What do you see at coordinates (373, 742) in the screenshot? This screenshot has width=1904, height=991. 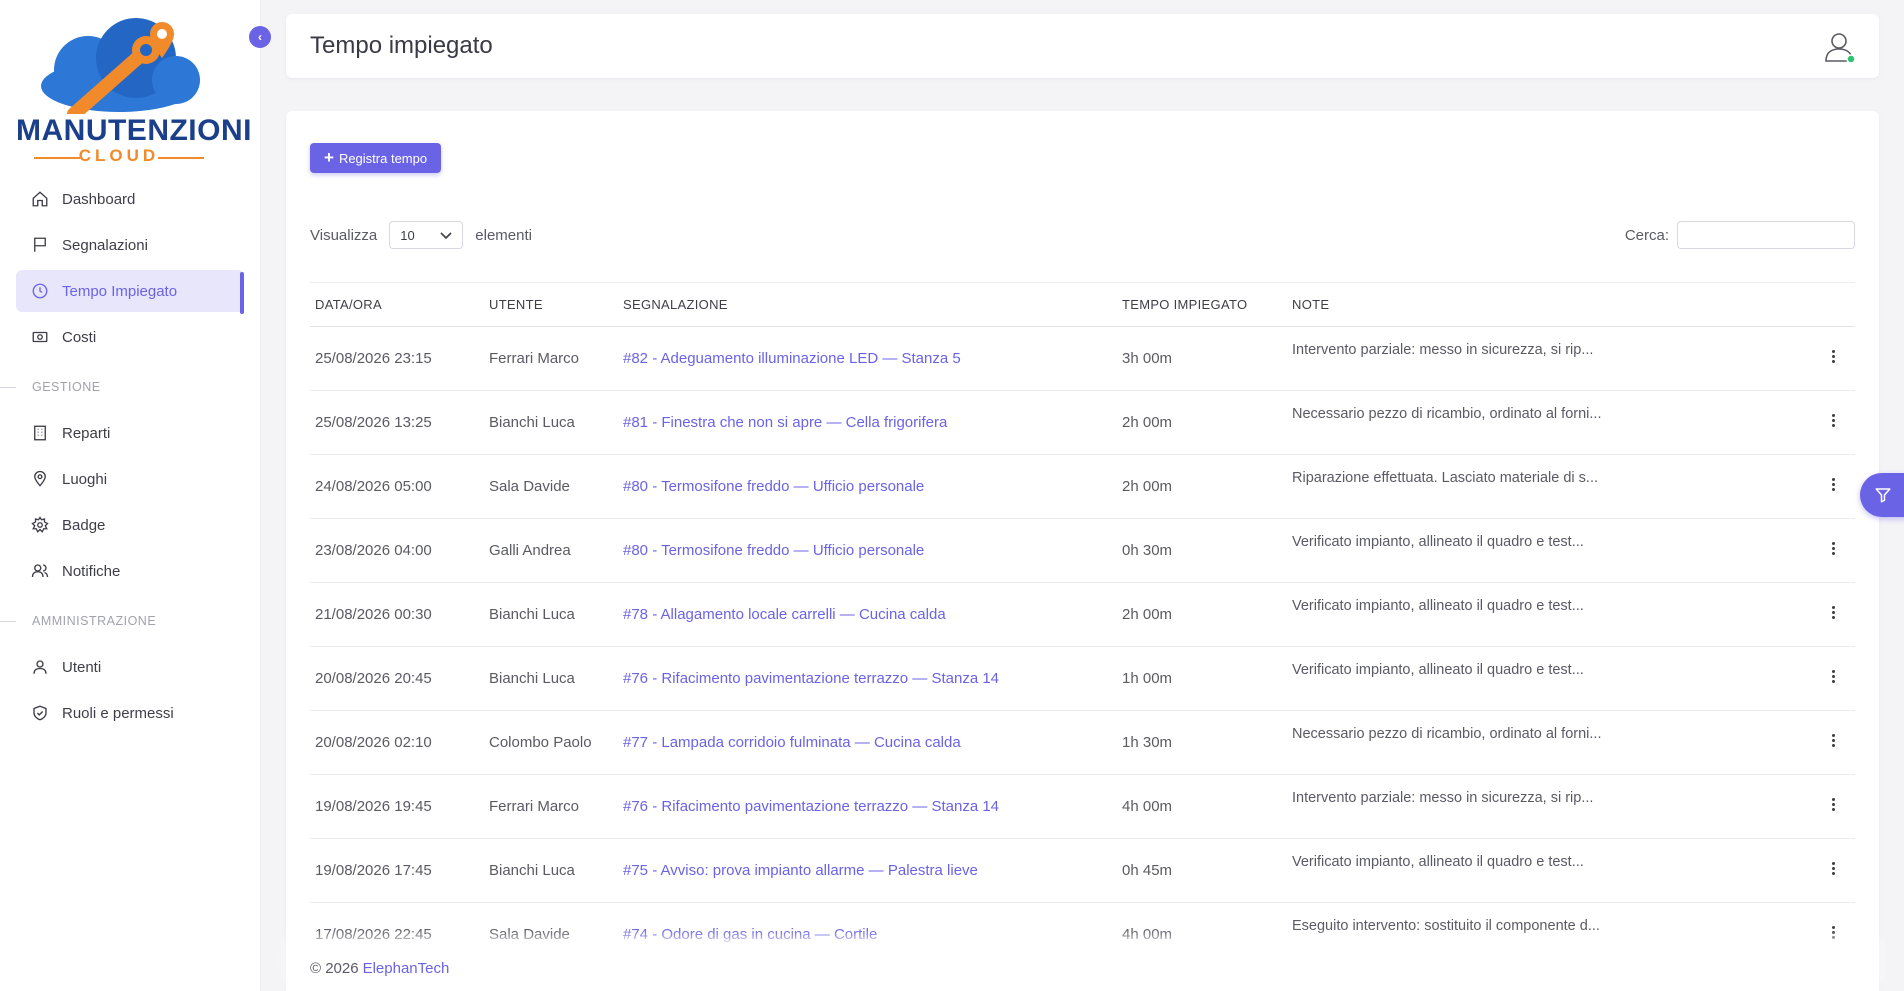 I see `cell-date: 20/08/2026 02:10` at bounding box center [373, 742].